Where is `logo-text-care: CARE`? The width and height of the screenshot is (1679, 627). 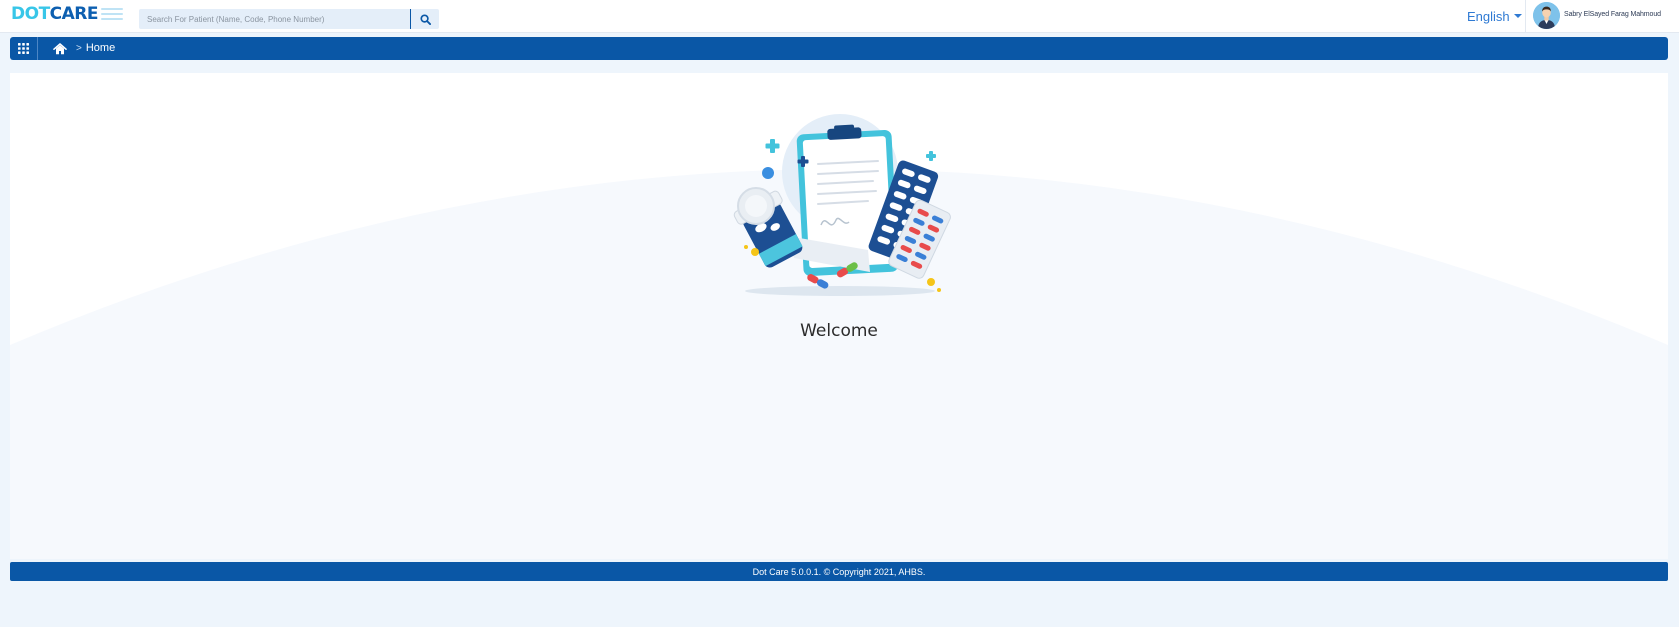 logo-text-care: CARE is located at coordinates (74, 14).